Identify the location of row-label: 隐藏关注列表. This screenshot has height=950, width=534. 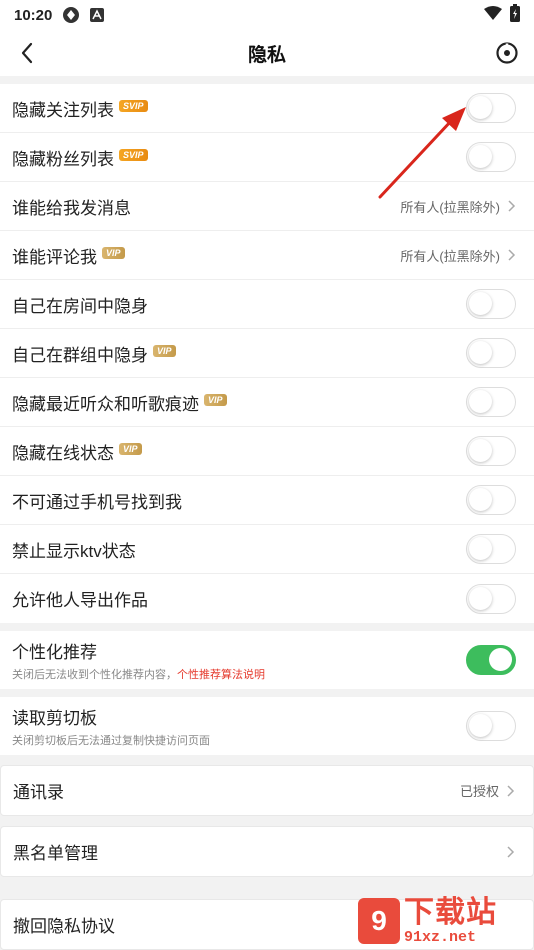
(63, 110).